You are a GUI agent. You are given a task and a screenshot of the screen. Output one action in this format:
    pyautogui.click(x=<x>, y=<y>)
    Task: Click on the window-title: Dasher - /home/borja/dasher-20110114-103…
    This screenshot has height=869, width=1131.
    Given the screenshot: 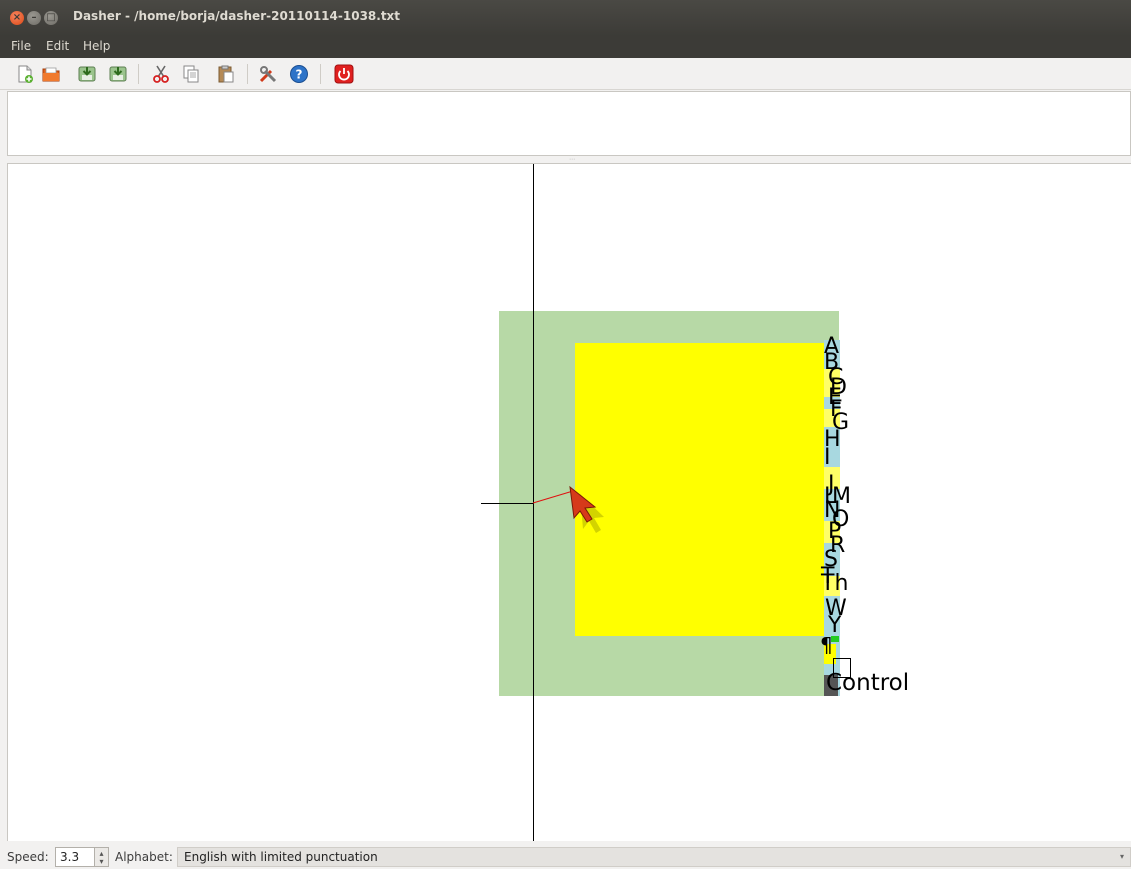 What is the action you would take?
    pyautogui.click(x=237, y=16)
    